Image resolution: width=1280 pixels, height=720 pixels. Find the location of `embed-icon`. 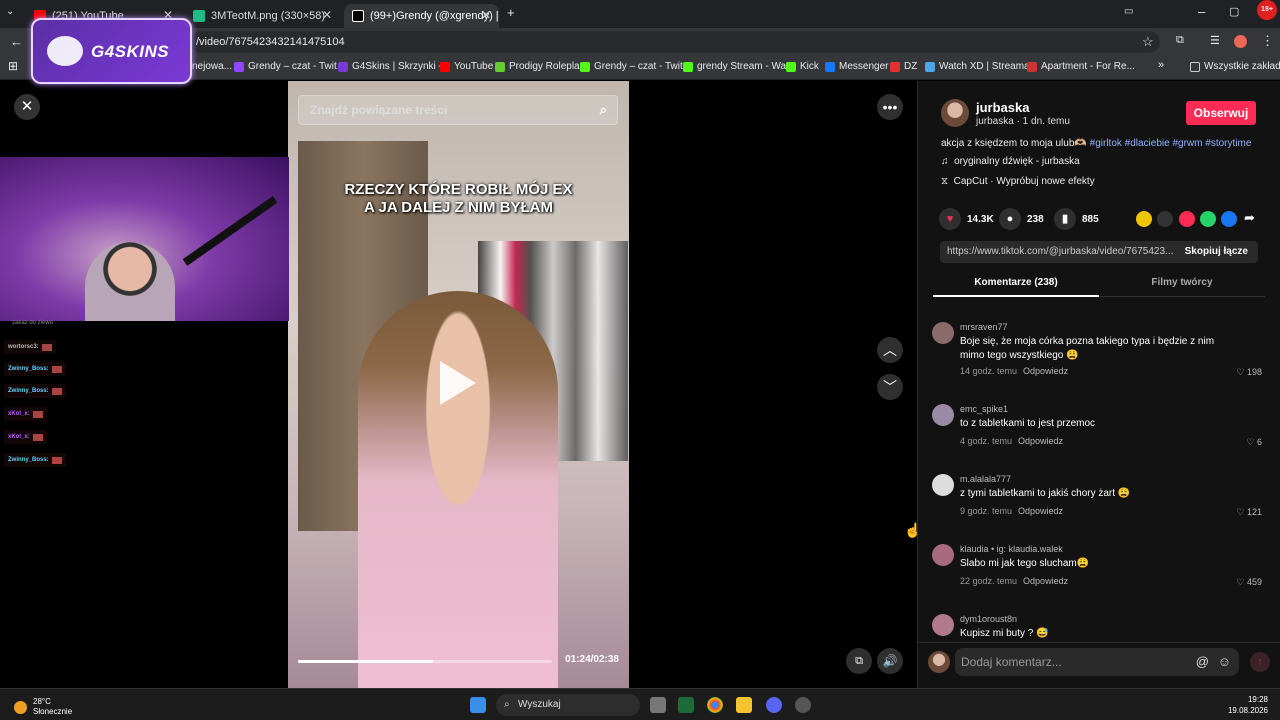

embed-icon is located at coordinates (1165, 219).